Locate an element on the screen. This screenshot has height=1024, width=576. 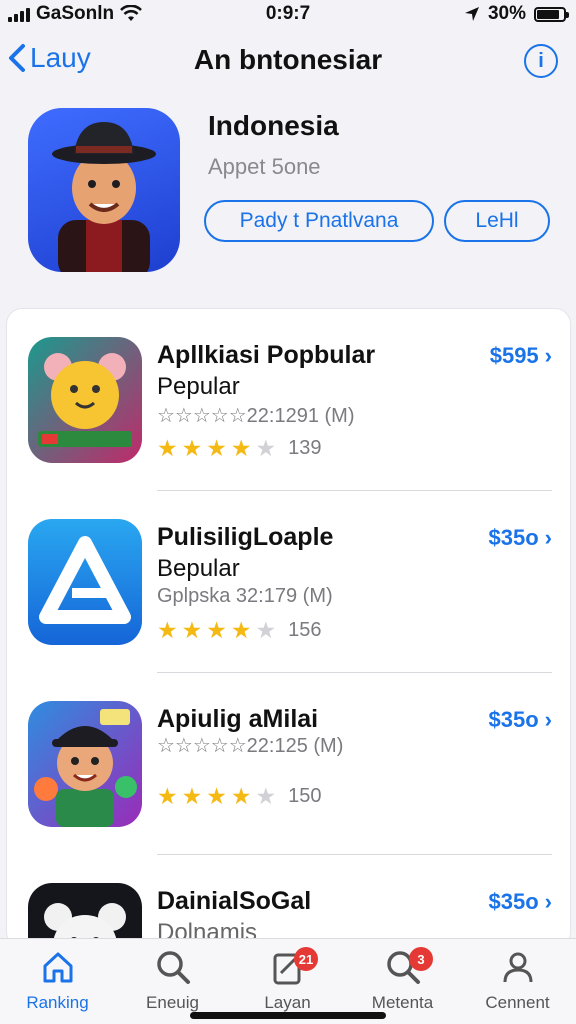
tab-label: Eneuig is located at coordinates (172, 1002).